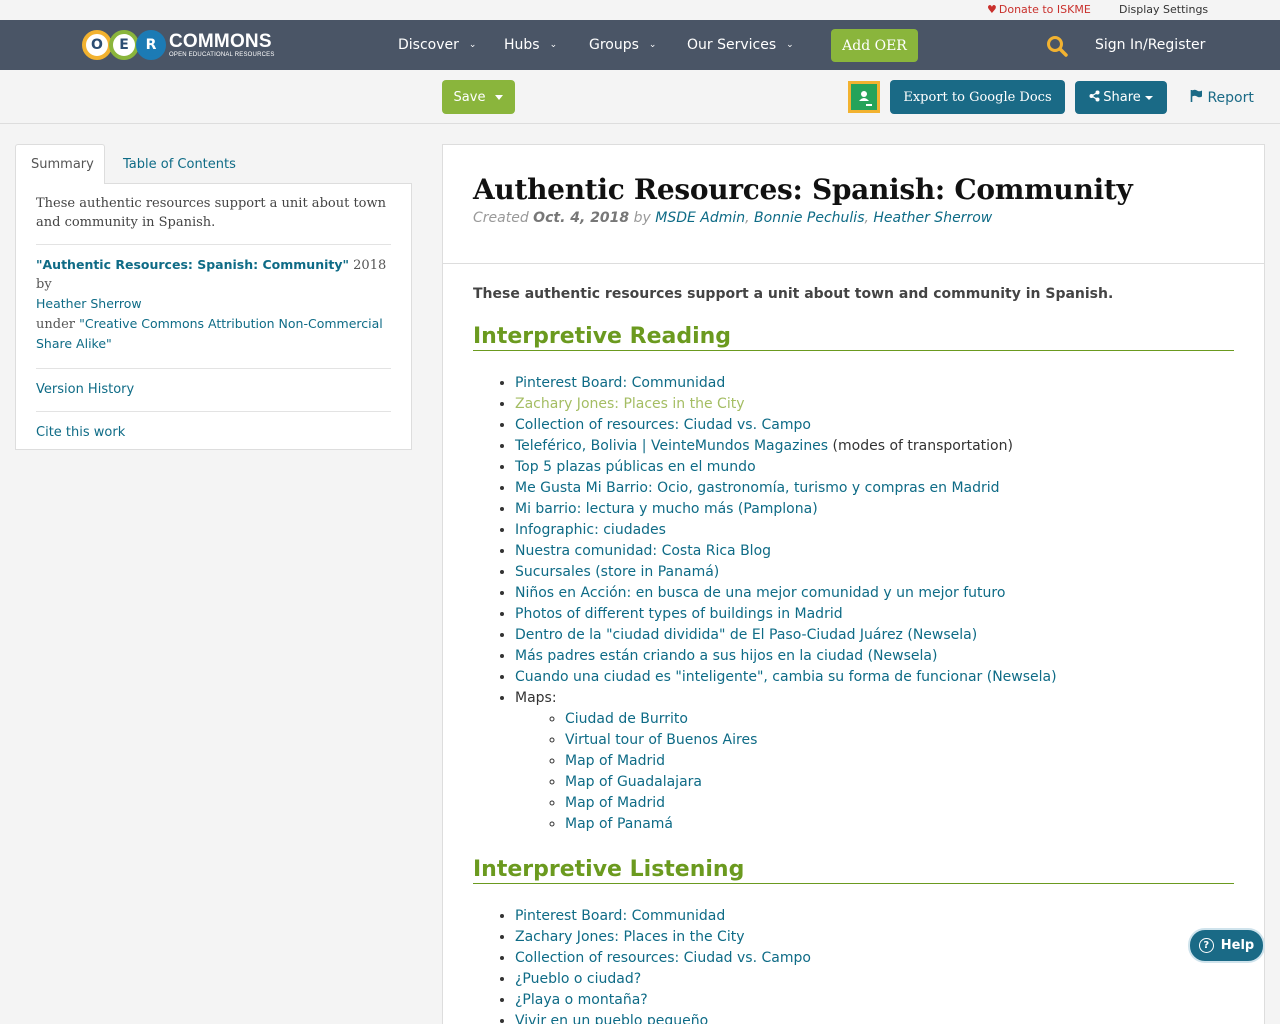 The image size is (1280, 1024). I want to click on map-link: Map of Guadalajara, so click(633, 782).